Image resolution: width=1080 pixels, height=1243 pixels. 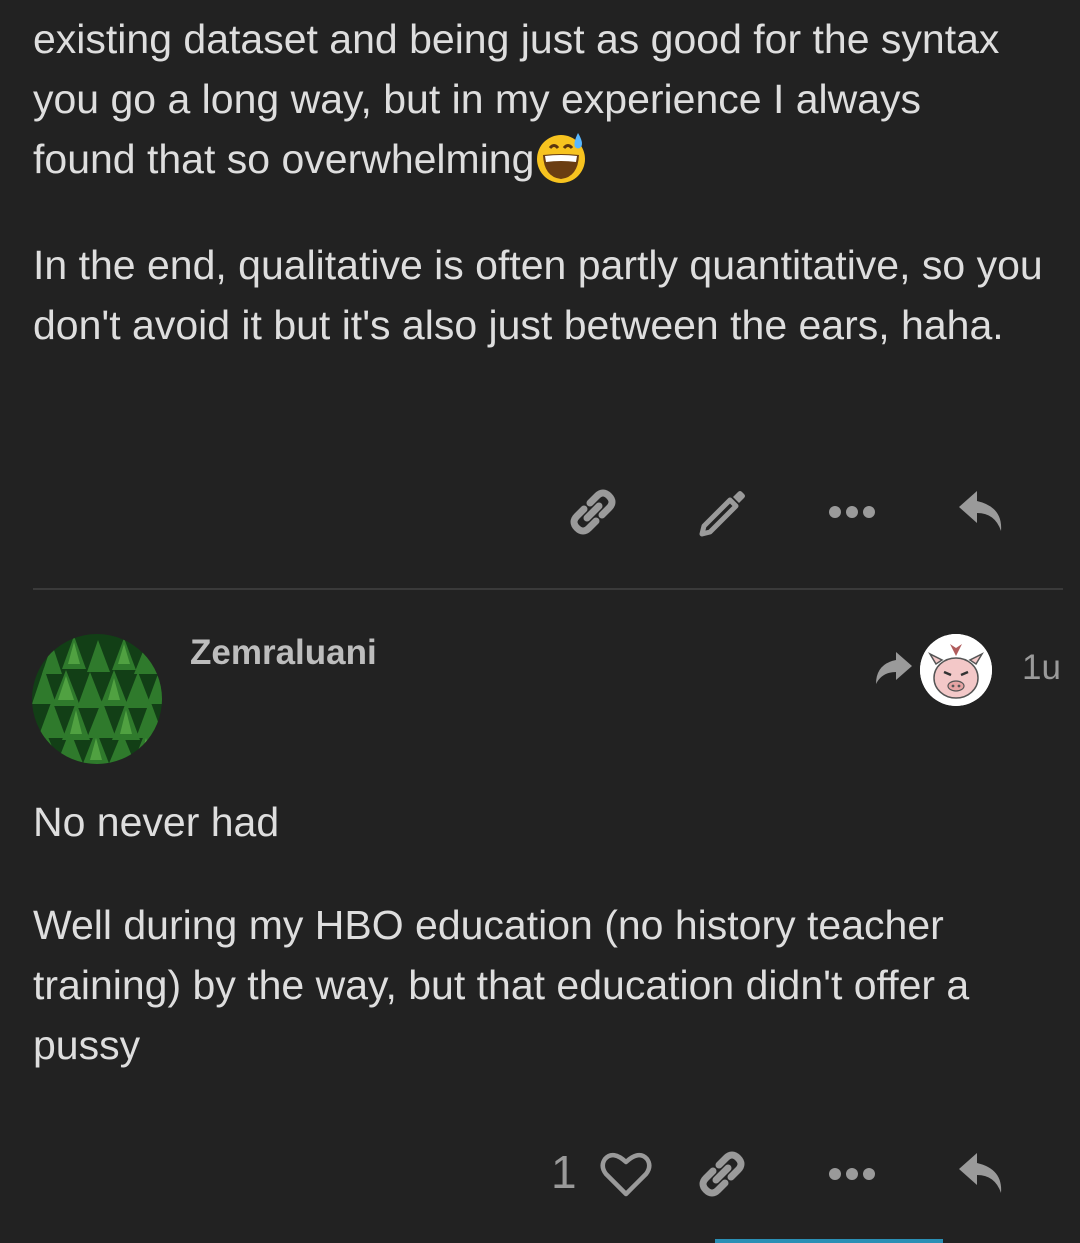 I want to click on username: Zemraluani, so click(x=283, y=653).